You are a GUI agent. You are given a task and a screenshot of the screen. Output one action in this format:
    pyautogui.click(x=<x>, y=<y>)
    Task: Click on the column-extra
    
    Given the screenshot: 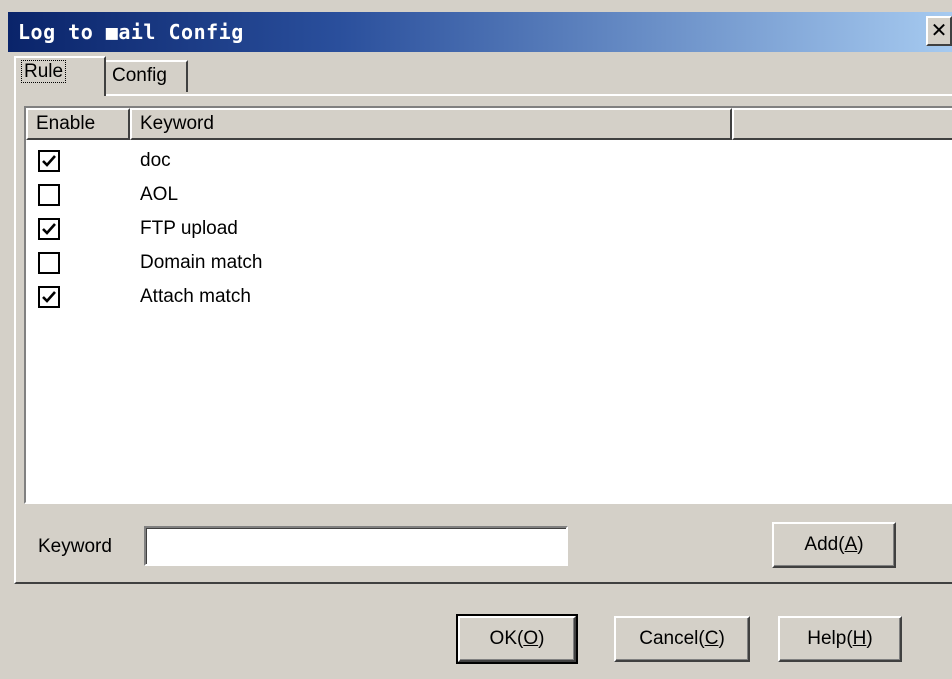 What is the action you would take?
    pyautogui.click(x=842, y=124)
    